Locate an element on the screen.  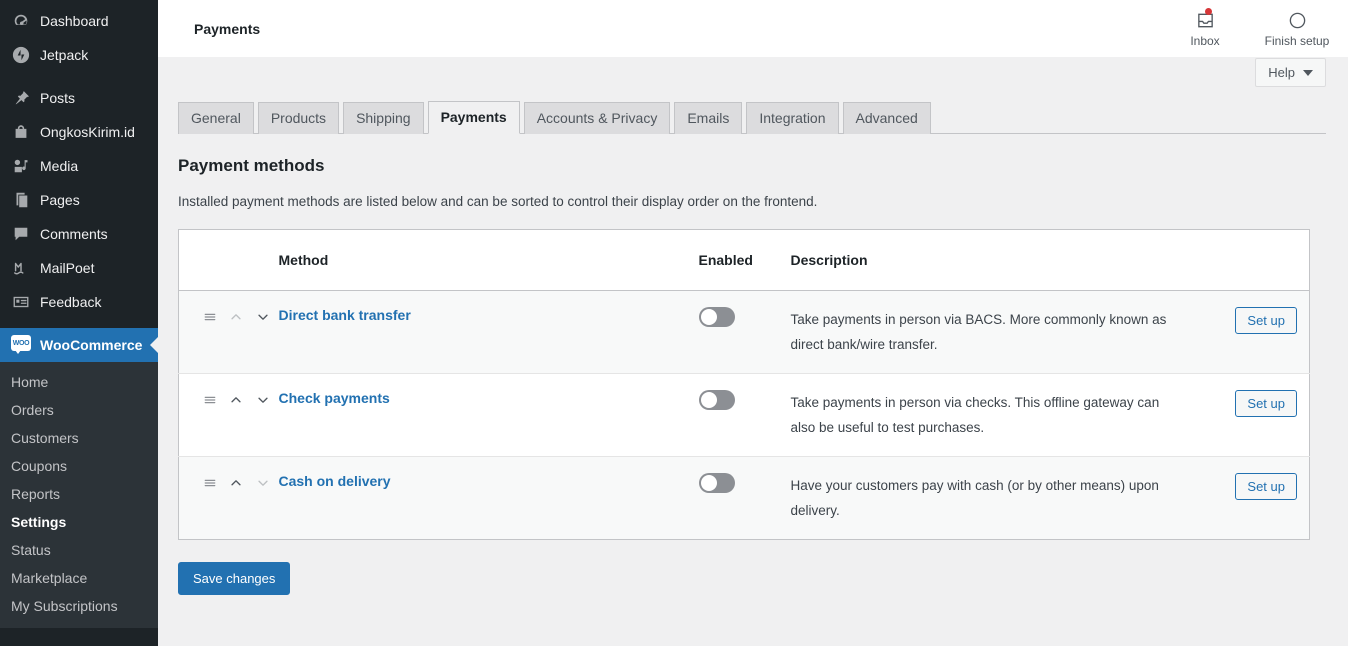
sidebar-item-pages: Pages is located at coordinates (79, 200).